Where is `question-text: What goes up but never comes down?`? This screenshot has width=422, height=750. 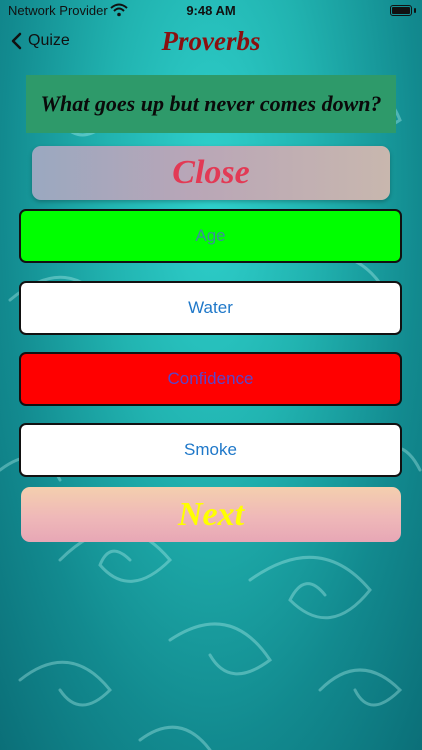 question-text: What goes up but never comes down? is located at coordinates (211, 104).